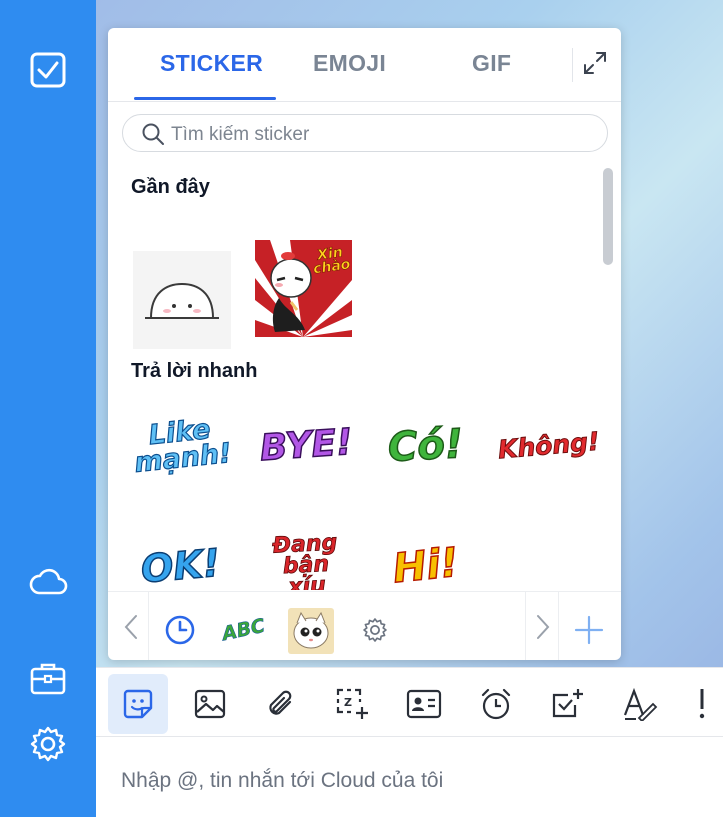 This screenshot has width=723, height=817. I want to click on search-icon, so click(153, 134).